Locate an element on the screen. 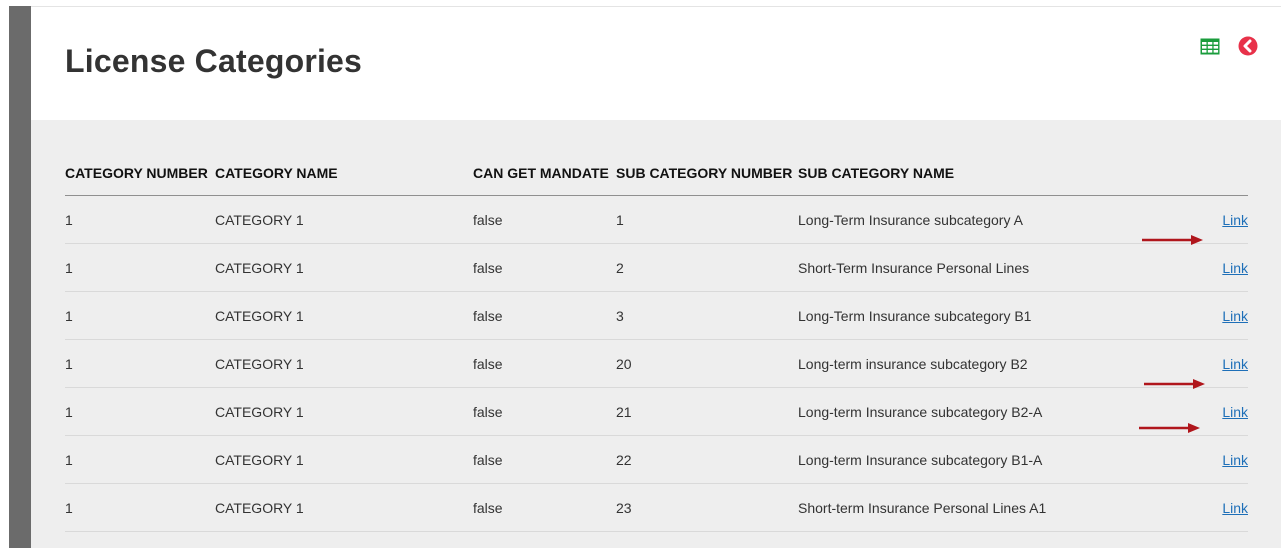 Image resolution: width=1287 pixels, height=548 pixels. cell-sub-category-name: Short-term Insurance Personal Lines A1 is located at coordinates (998, 507).